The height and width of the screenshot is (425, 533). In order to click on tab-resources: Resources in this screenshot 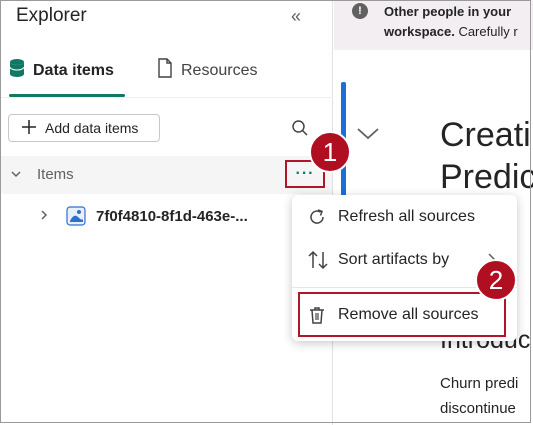, I will do `click(207, 70)`.